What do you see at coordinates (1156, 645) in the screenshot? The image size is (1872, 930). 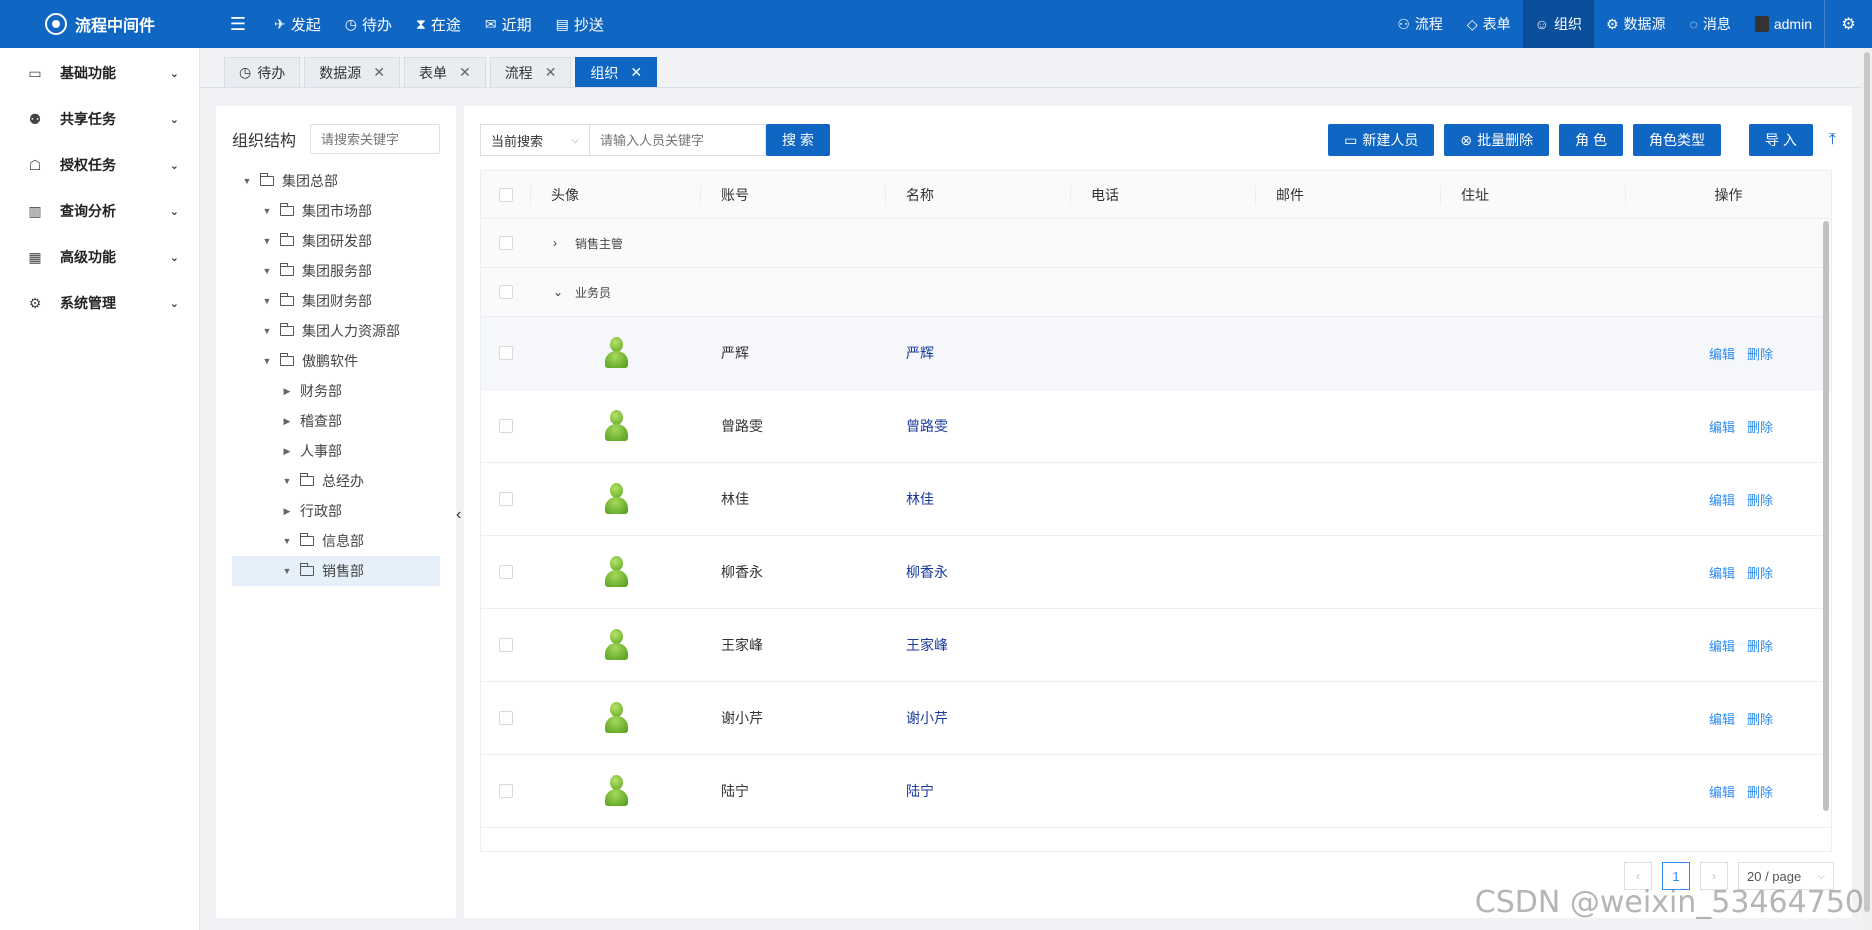 I see `table-row: 王家峰 王家峰 编辑 删除` at bounding box center [1156, 645].